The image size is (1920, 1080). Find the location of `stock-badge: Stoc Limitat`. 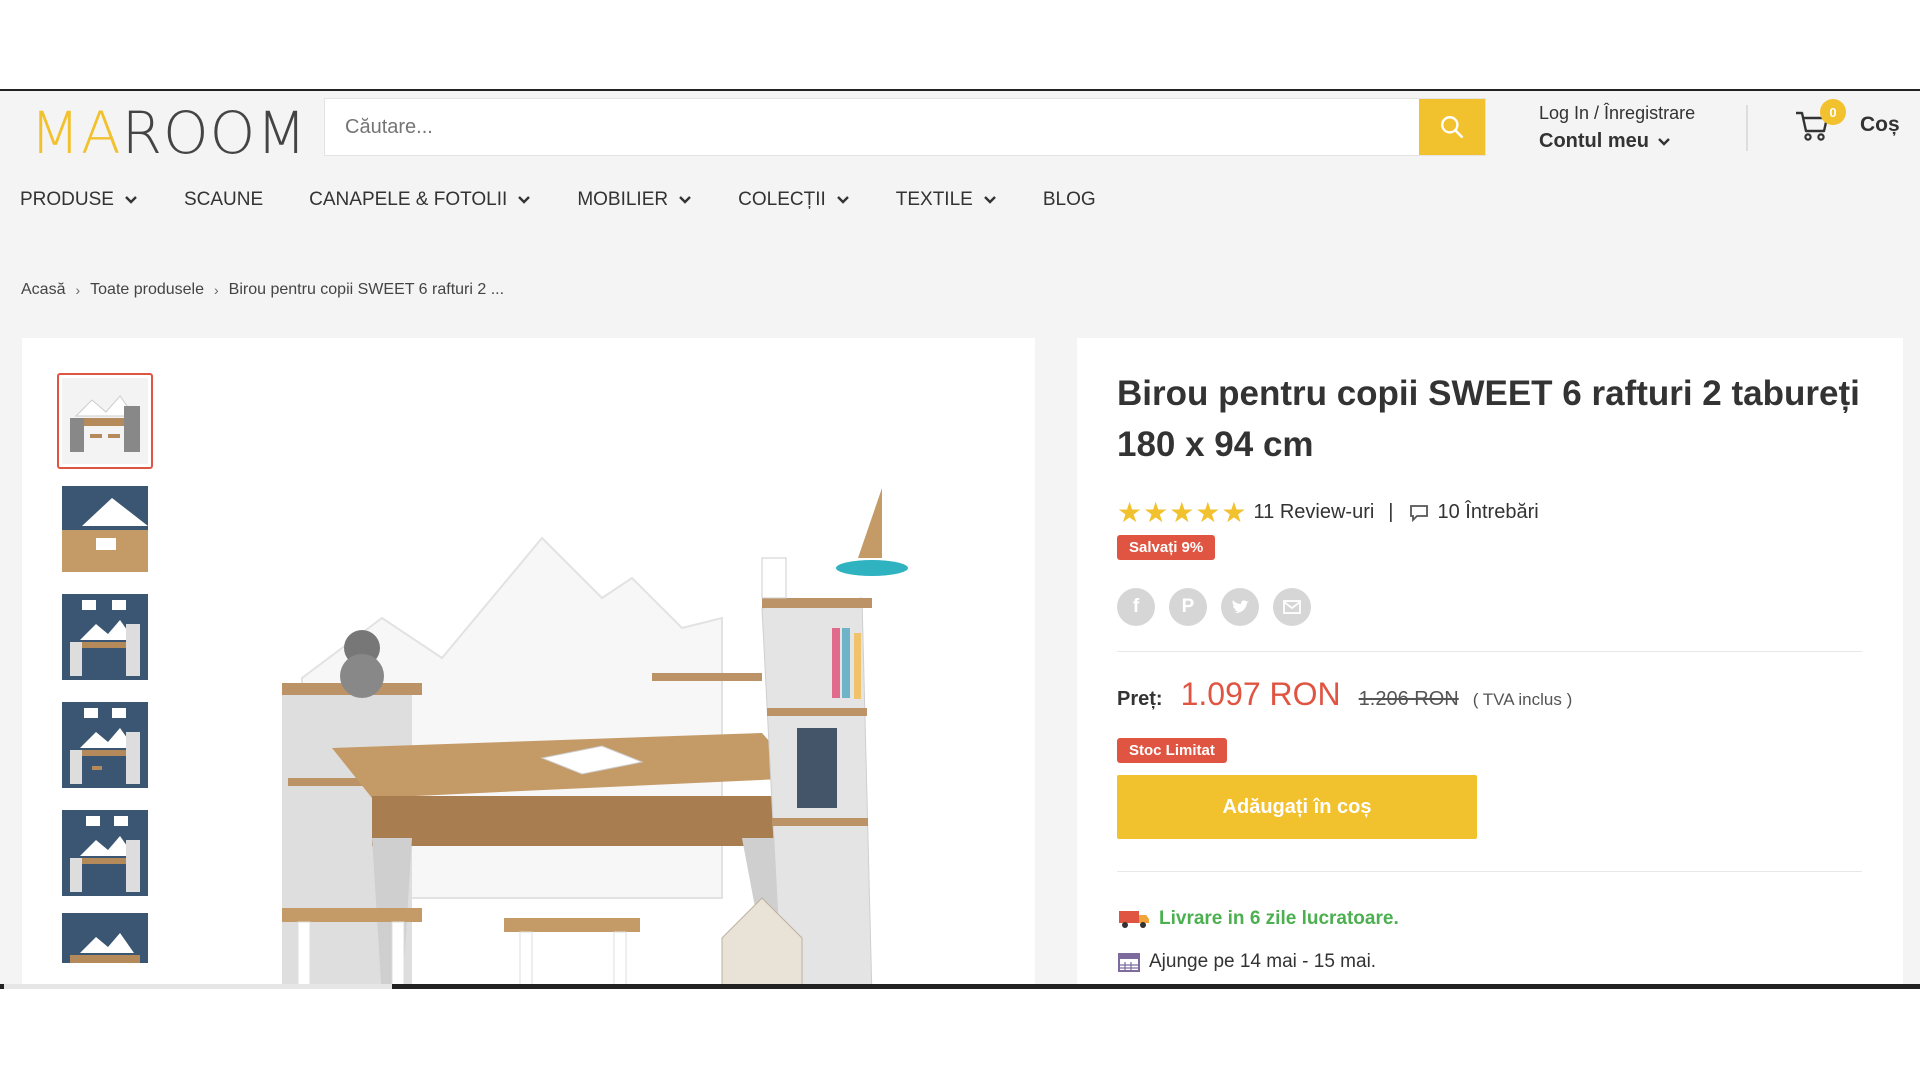

stock-badge: Stoc Limitat is located at coordinates (1172, 750).